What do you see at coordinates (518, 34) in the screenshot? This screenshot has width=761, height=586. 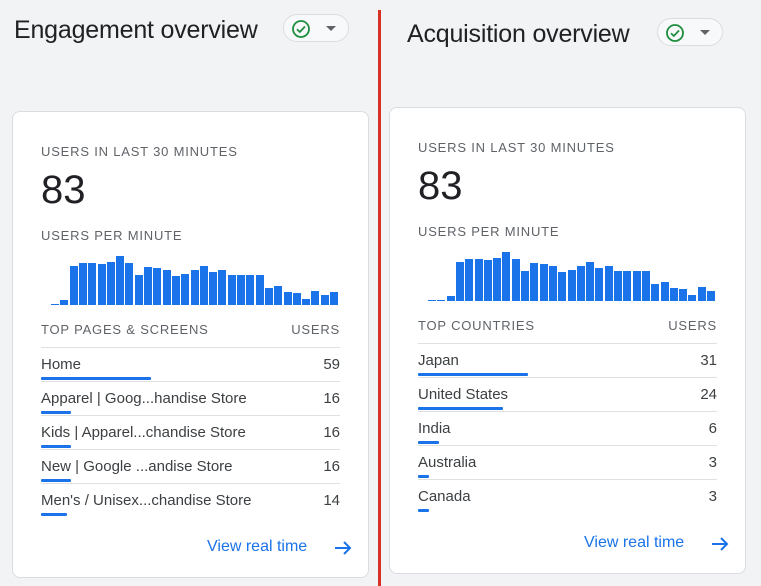 I see `acquisition-title: Acquisition overview` at bounding box center [518, 34].